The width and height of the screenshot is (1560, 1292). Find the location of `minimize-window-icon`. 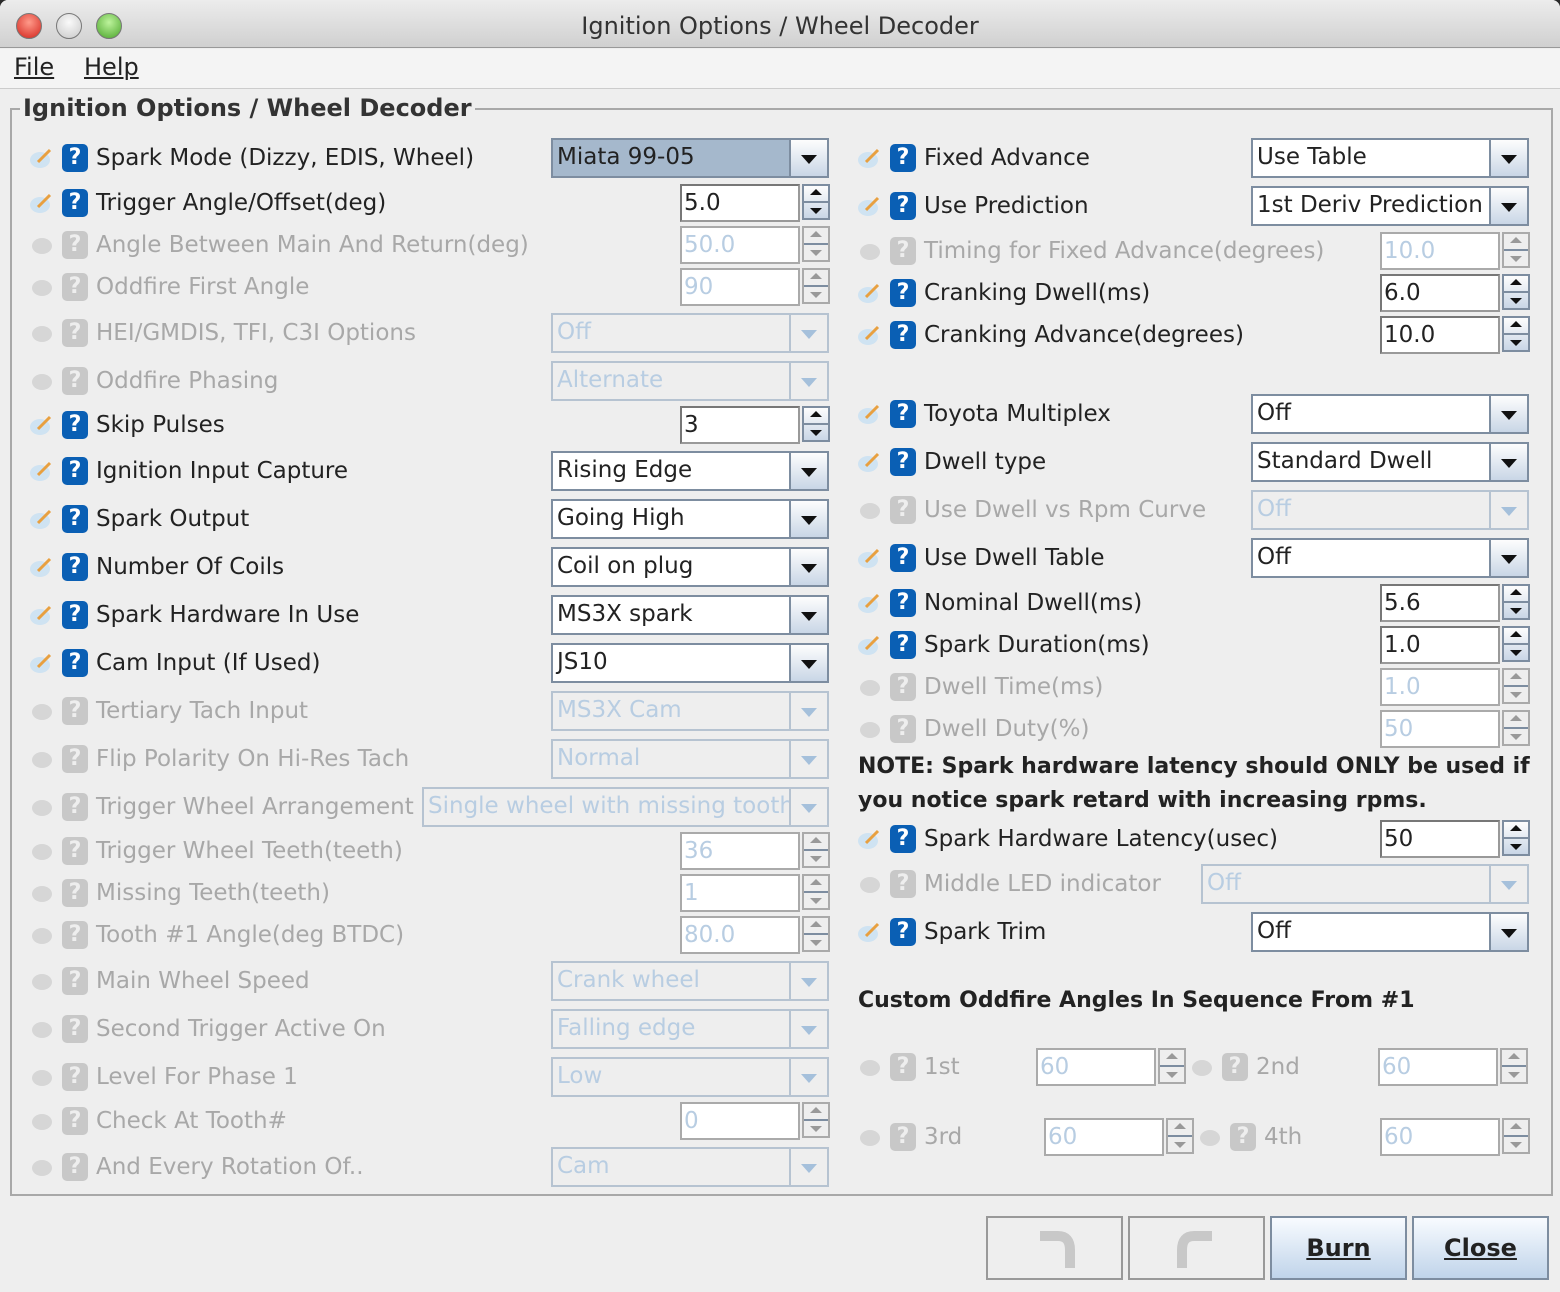

minimize-window-icon is located at coordinates (69, 26).